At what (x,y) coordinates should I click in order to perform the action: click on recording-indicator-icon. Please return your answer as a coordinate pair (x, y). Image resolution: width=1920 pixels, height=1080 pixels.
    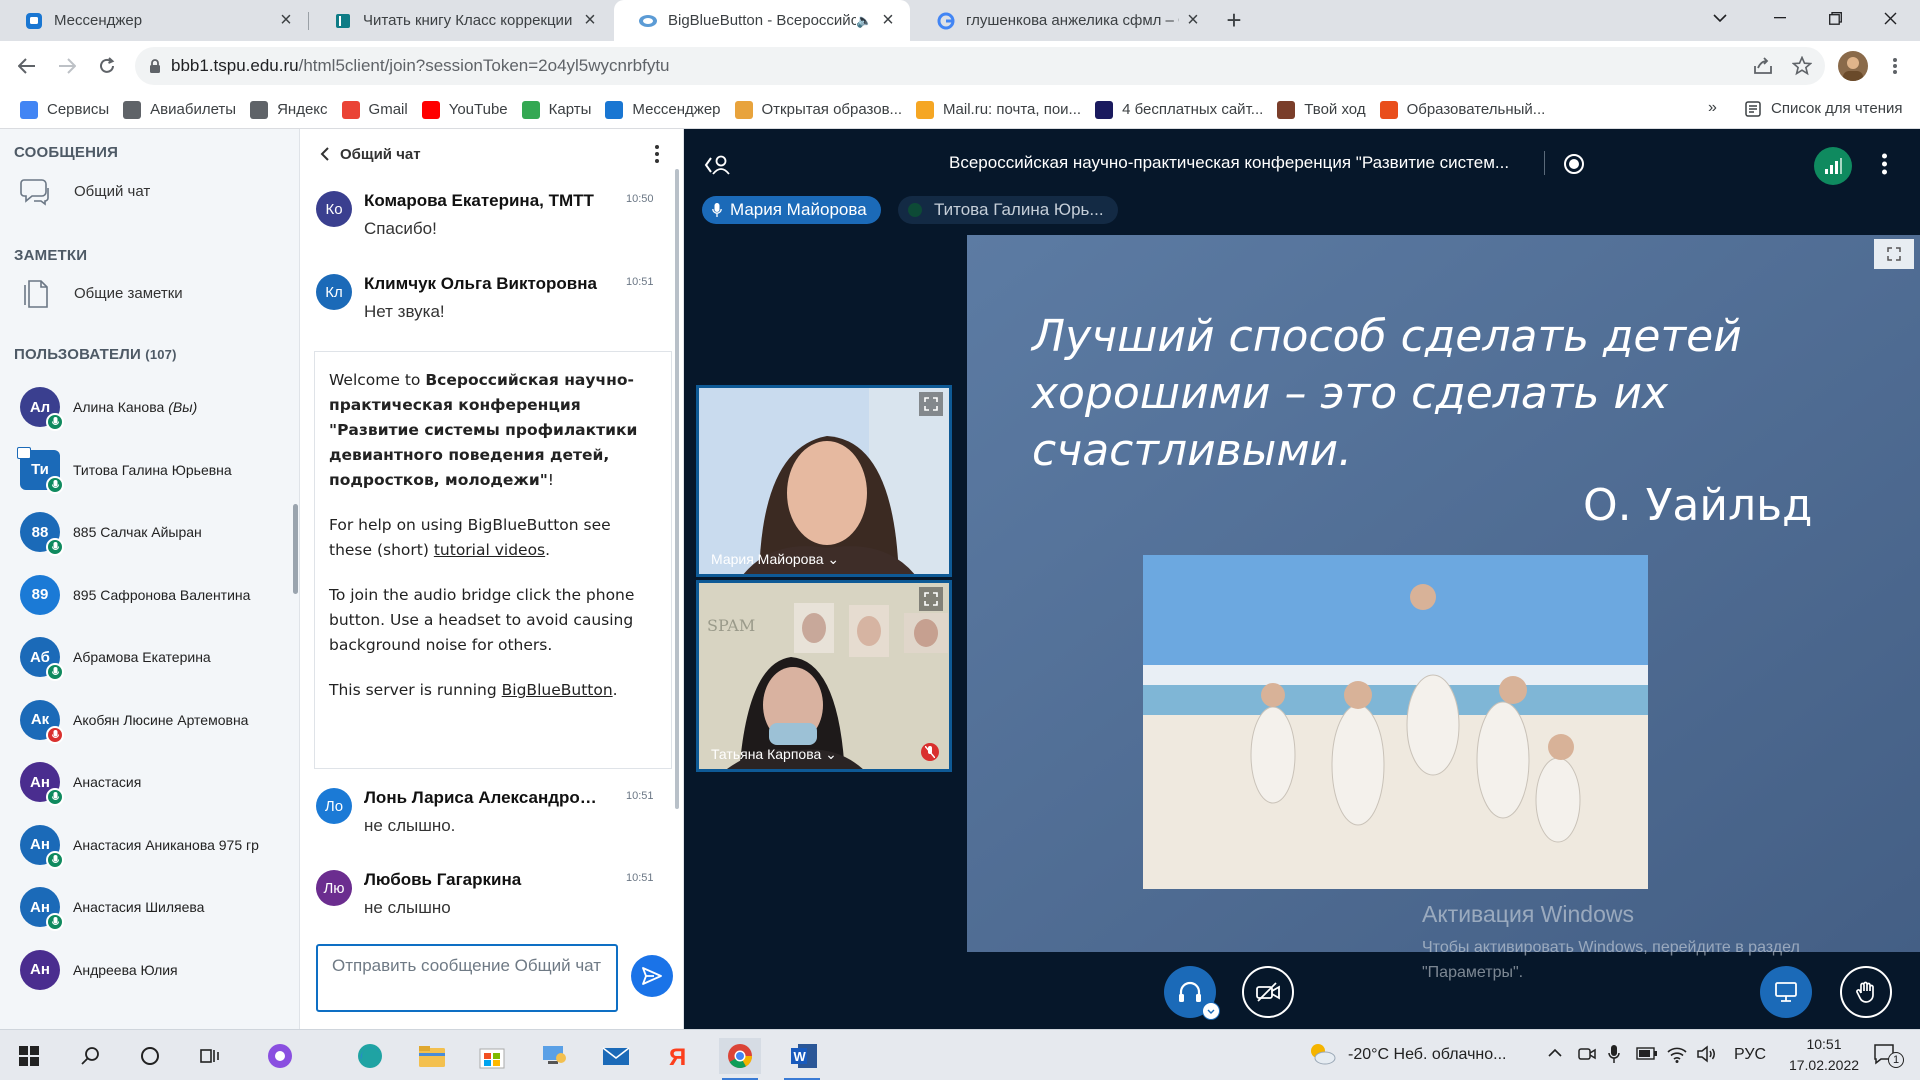
    Looking at the image, I should click on (1574, 164).